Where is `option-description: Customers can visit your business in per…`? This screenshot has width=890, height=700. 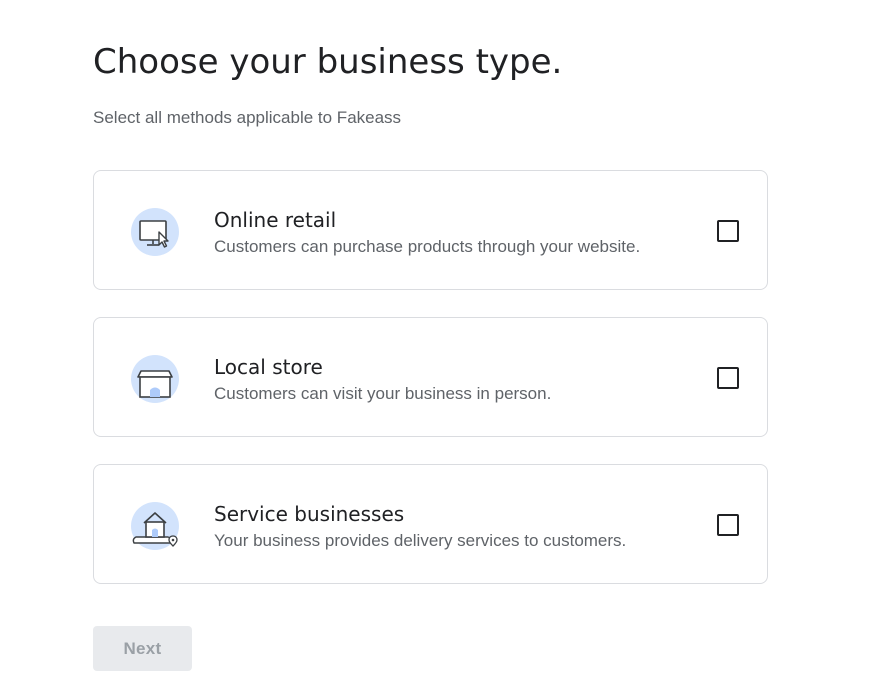
option-description: Customers can visit your business in per… is located at coordinates (383, 393).